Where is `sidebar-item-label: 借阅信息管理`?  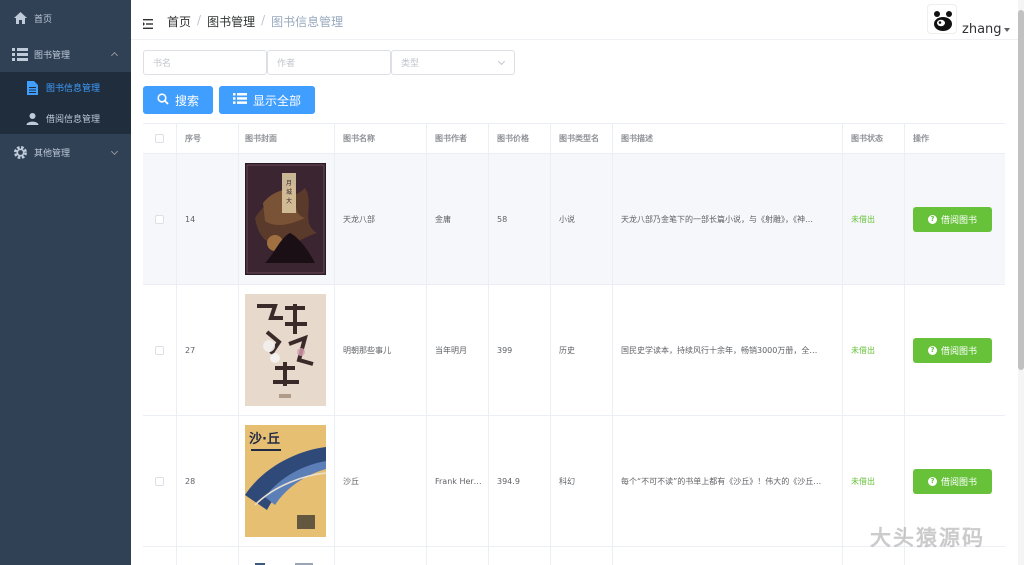
sidebar-item-label: 借阅信息管理 is located at coordinates (73, 120).